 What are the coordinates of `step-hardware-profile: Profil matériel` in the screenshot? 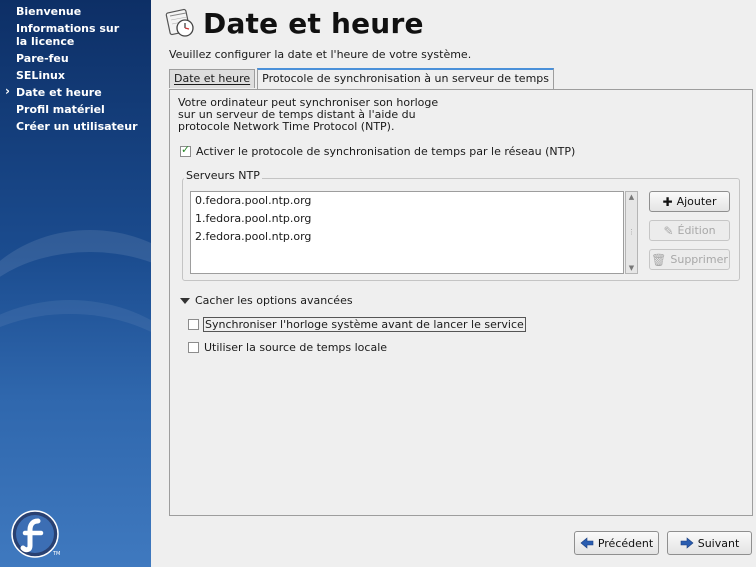 It's located at (60, 109).